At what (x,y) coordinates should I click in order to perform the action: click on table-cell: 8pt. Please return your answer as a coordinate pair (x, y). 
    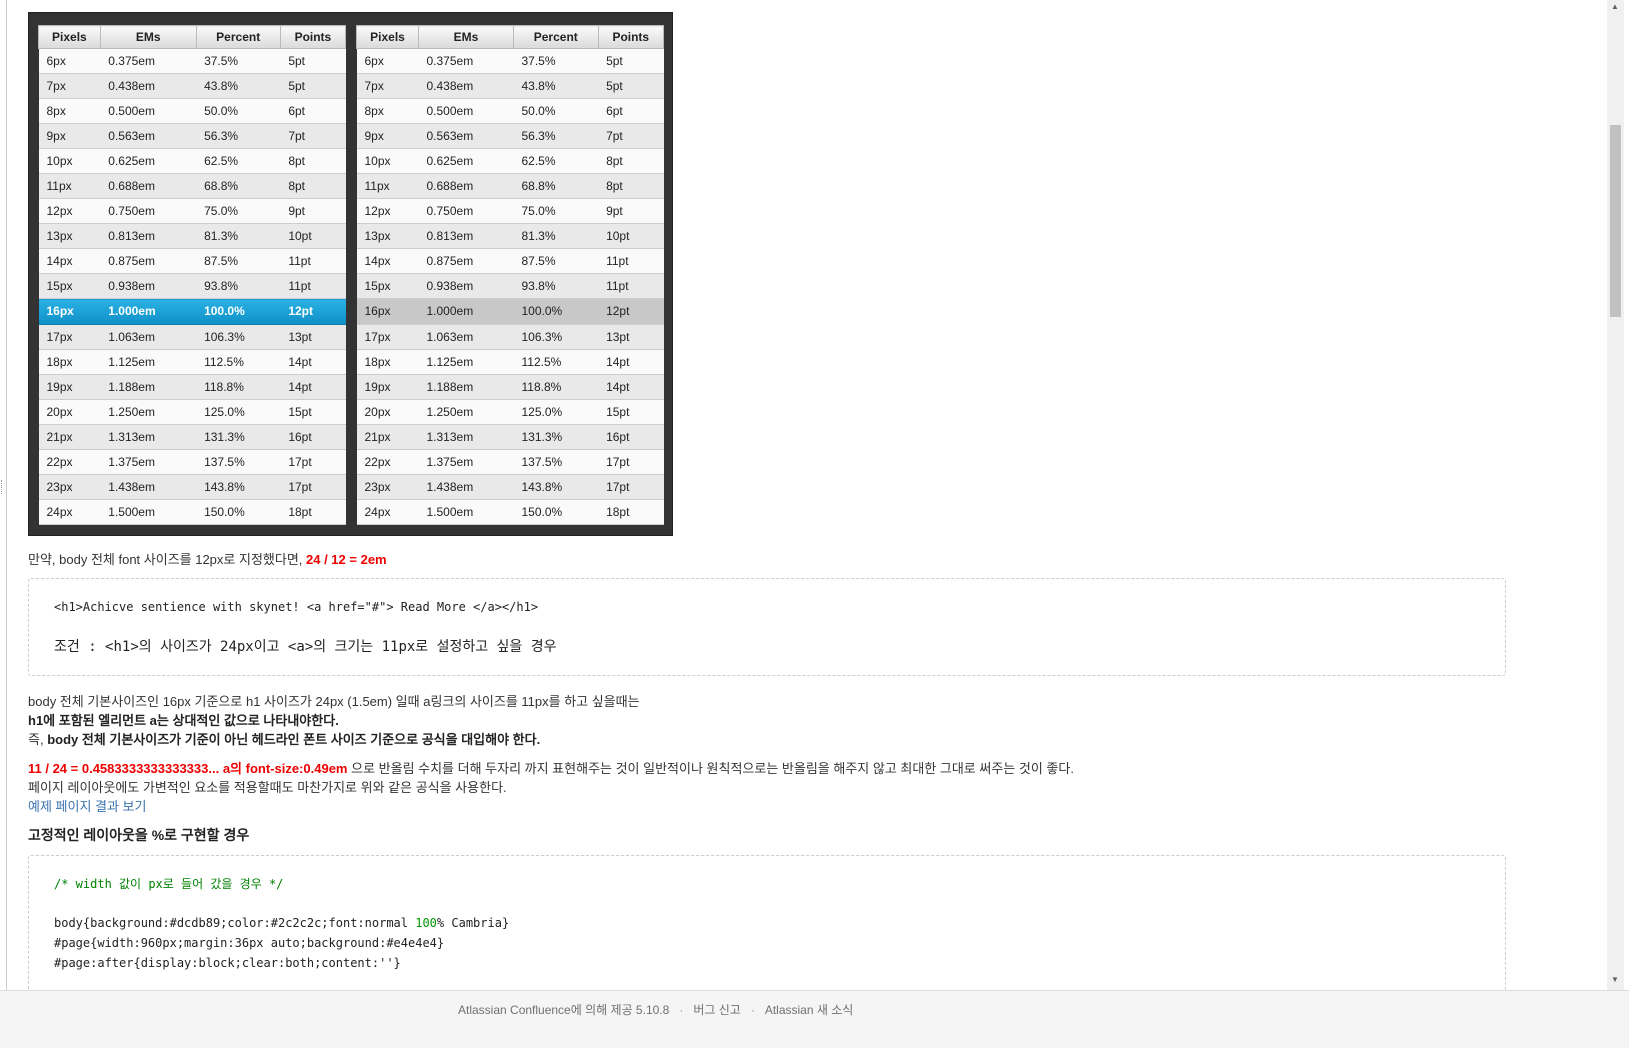
    Looking at the image, I should click on (631, 186).